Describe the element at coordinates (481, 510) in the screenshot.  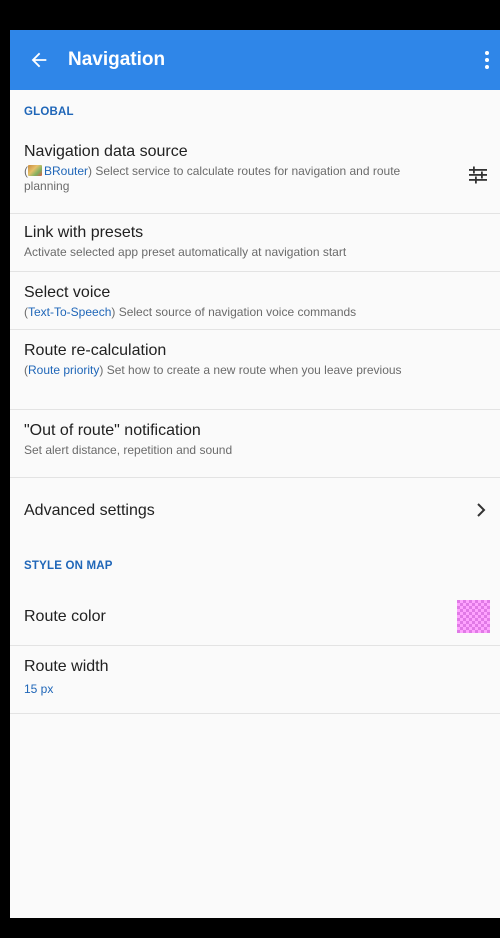
I see `chevron-right-icon` at that location.